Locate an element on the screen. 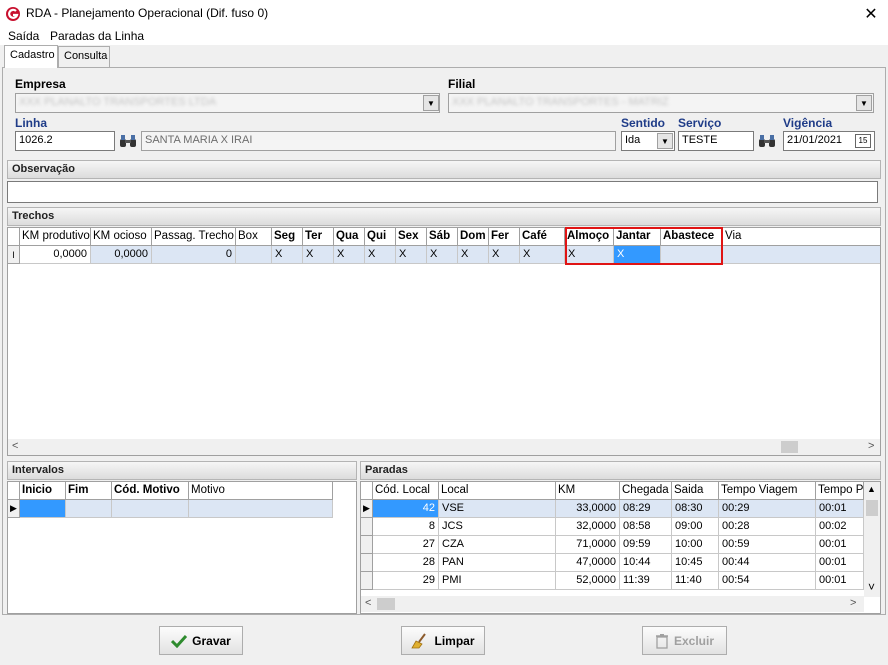  tab-consulta: Consulta is located at coordinates (84, 56).